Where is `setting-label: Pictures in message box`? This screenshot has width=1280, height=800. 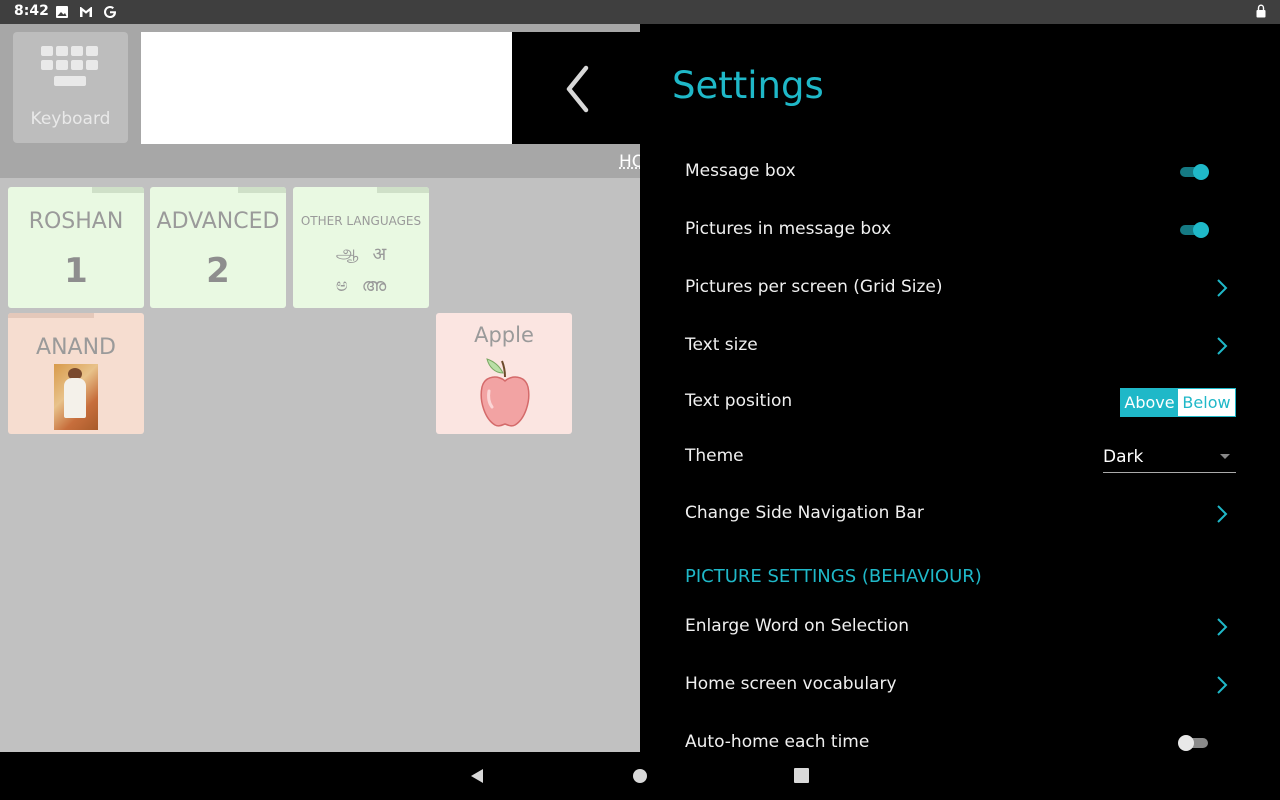 setting-label: Pictures in message box is located at coordinates (788, 229).